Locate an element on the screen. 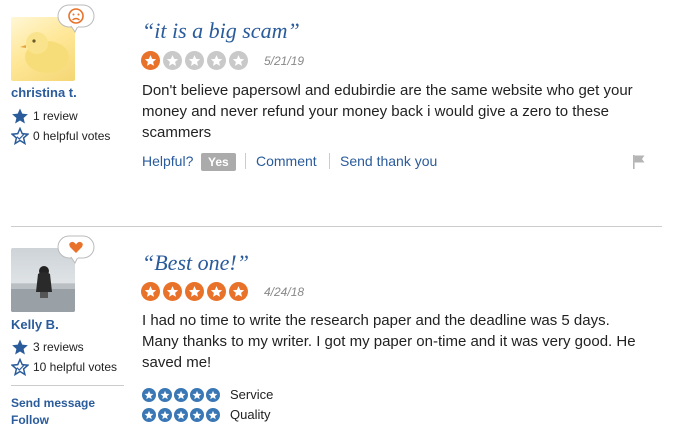 Image resolution: width=680 pixels, height=440 pixels. helpful-votes: 0 helpful votes is located at coordinates (60, 136).